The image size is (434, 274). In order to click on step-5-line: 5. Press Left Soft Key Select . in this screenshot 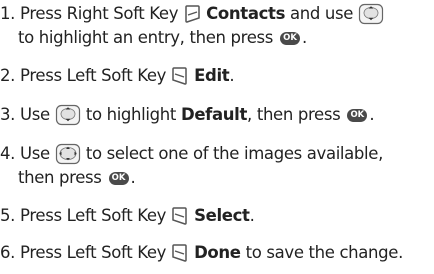, I will do `click(127, 216)`.